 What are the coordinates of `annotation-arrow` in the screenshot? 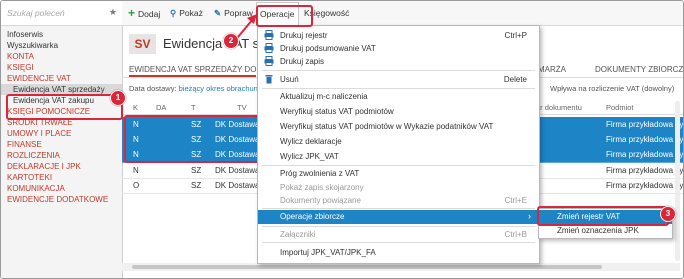 It's located at (244, 29).